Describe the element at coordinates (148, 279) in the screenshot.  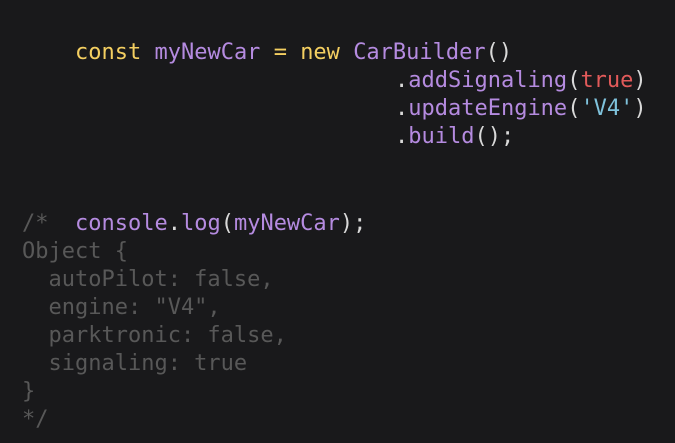
I see `comment-line-3: autoPilot: false,` at that location.